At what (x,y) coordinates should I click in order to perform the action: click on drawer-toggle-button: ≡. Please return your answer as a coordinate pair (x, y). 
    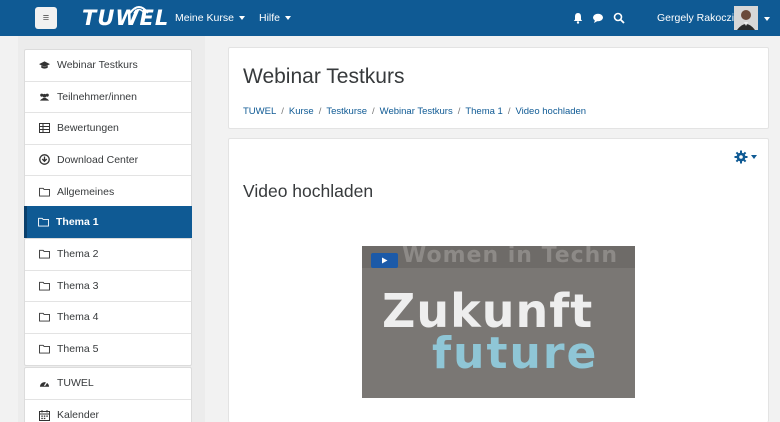
    Looking at the image, I should click on (46, 18).